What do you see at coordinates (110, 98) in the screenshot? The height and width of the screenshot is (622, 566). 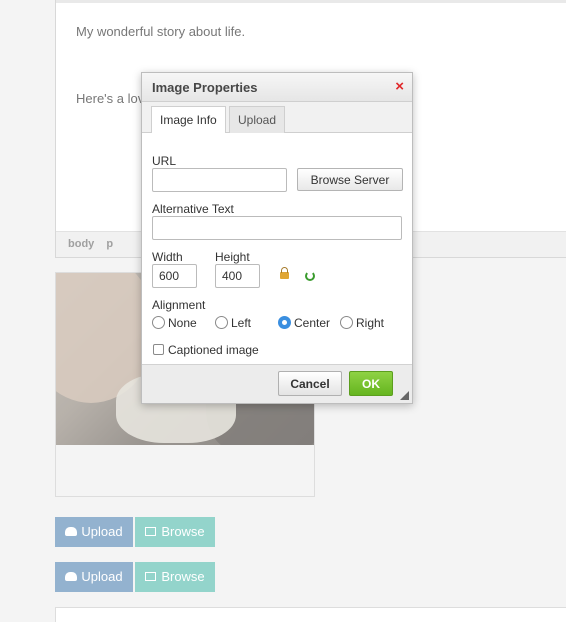 I see `editor-paragraph-2: Here's a lov` at bounding box center [110, 98].